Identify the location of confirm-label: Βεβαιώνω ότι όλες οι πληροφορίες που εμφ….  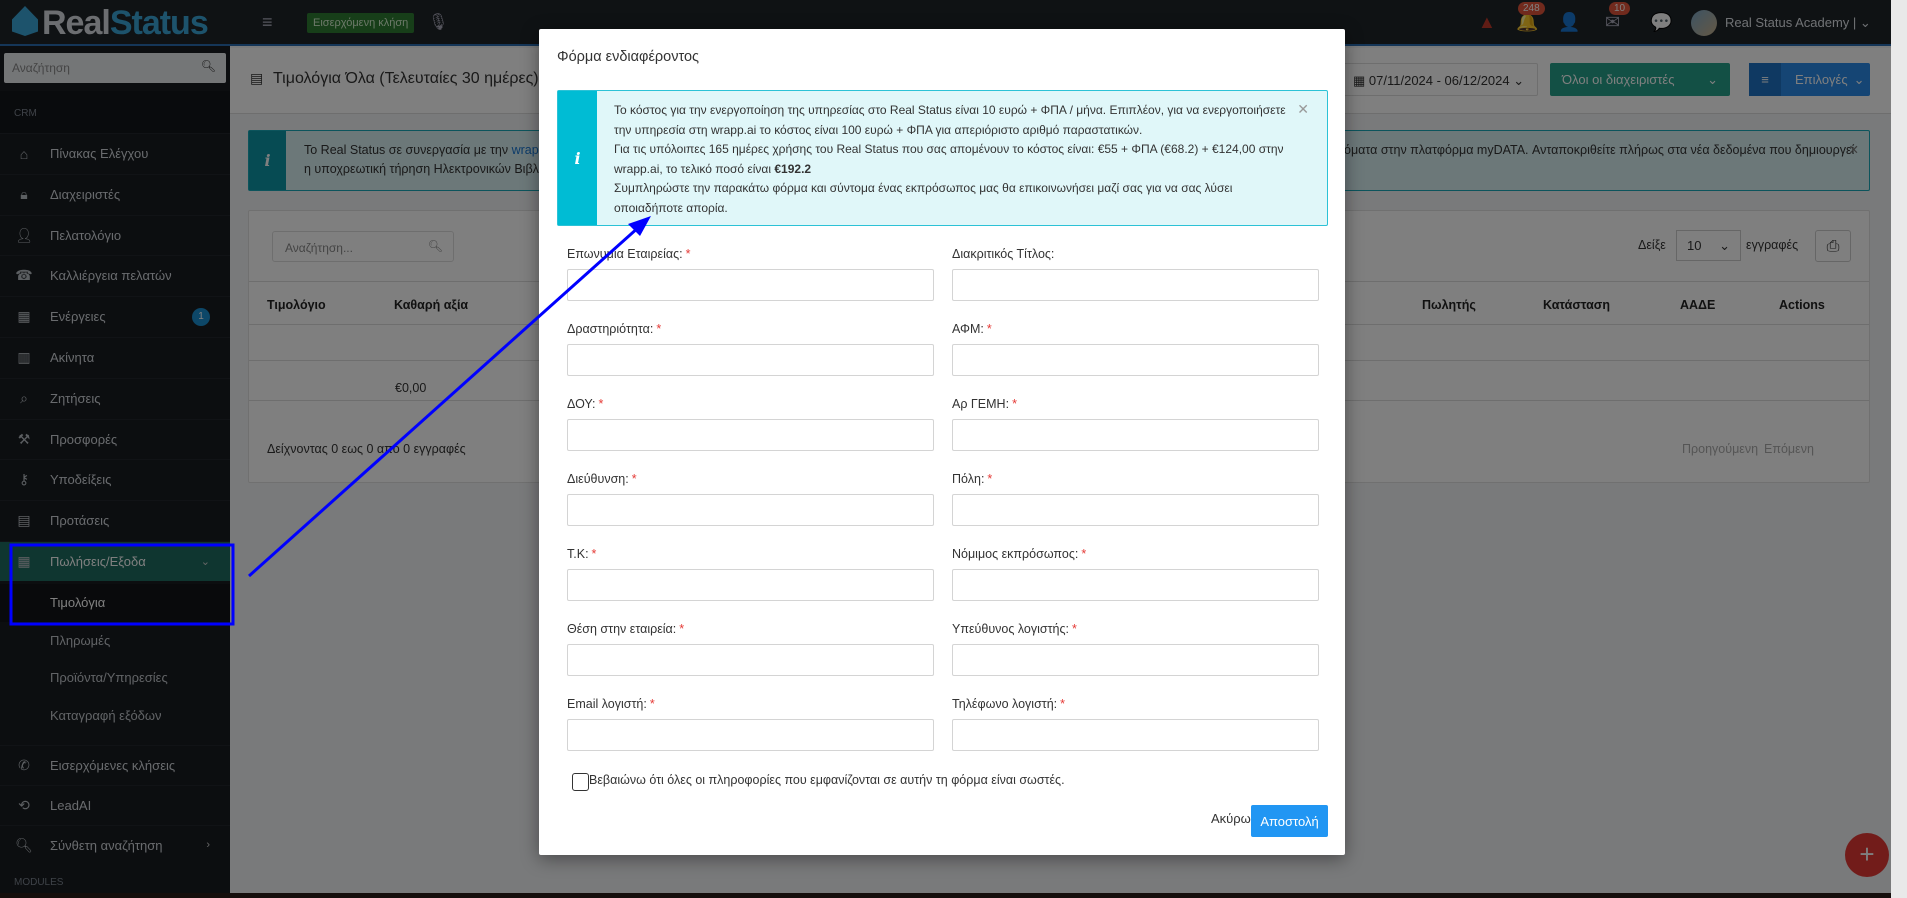
(827, 780).